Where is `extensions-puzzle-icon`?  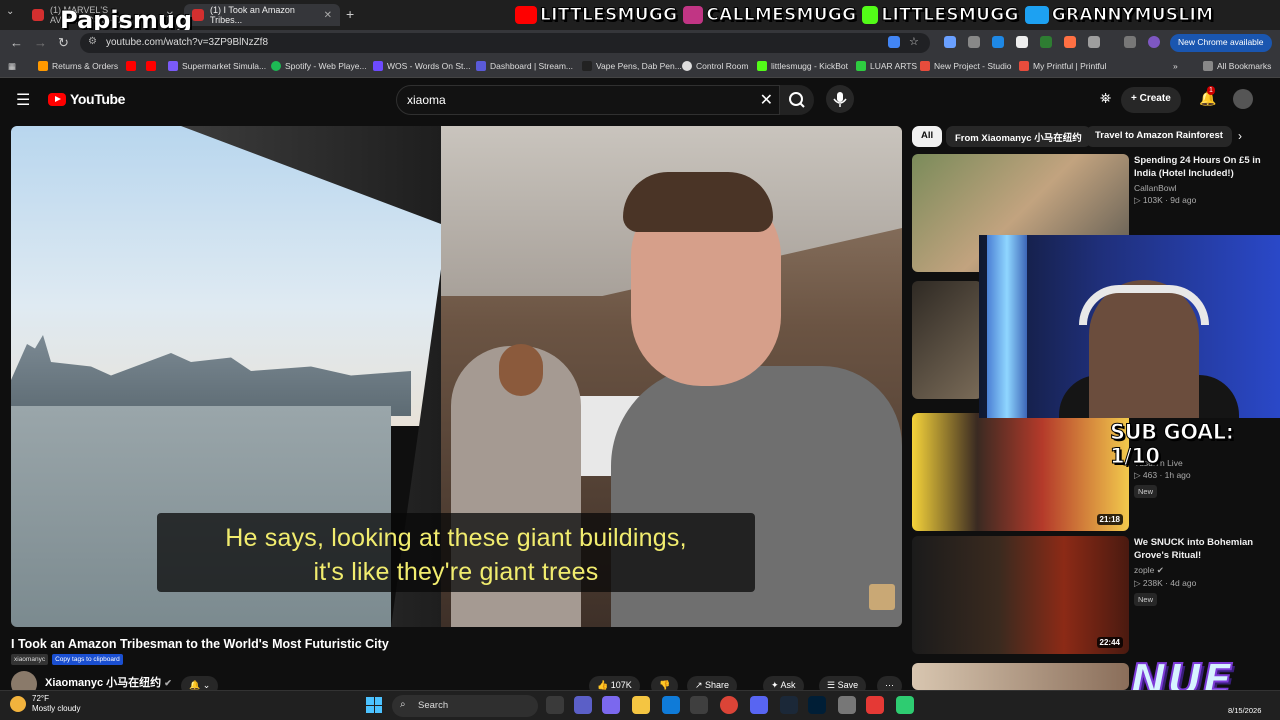
extensions-puzzle-icon is located at coordinates (1094, 42).